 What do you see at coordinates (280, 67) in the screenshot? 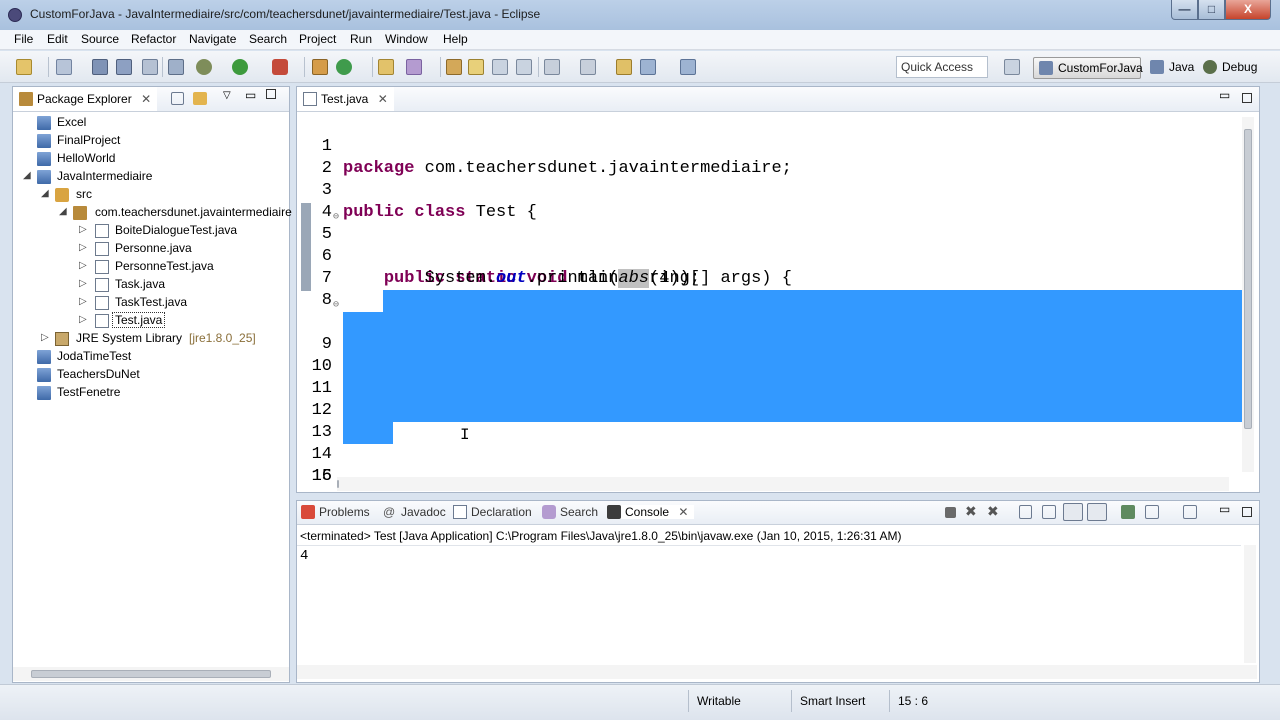
I see `run-external-icon` at bounding box center [280, 67].